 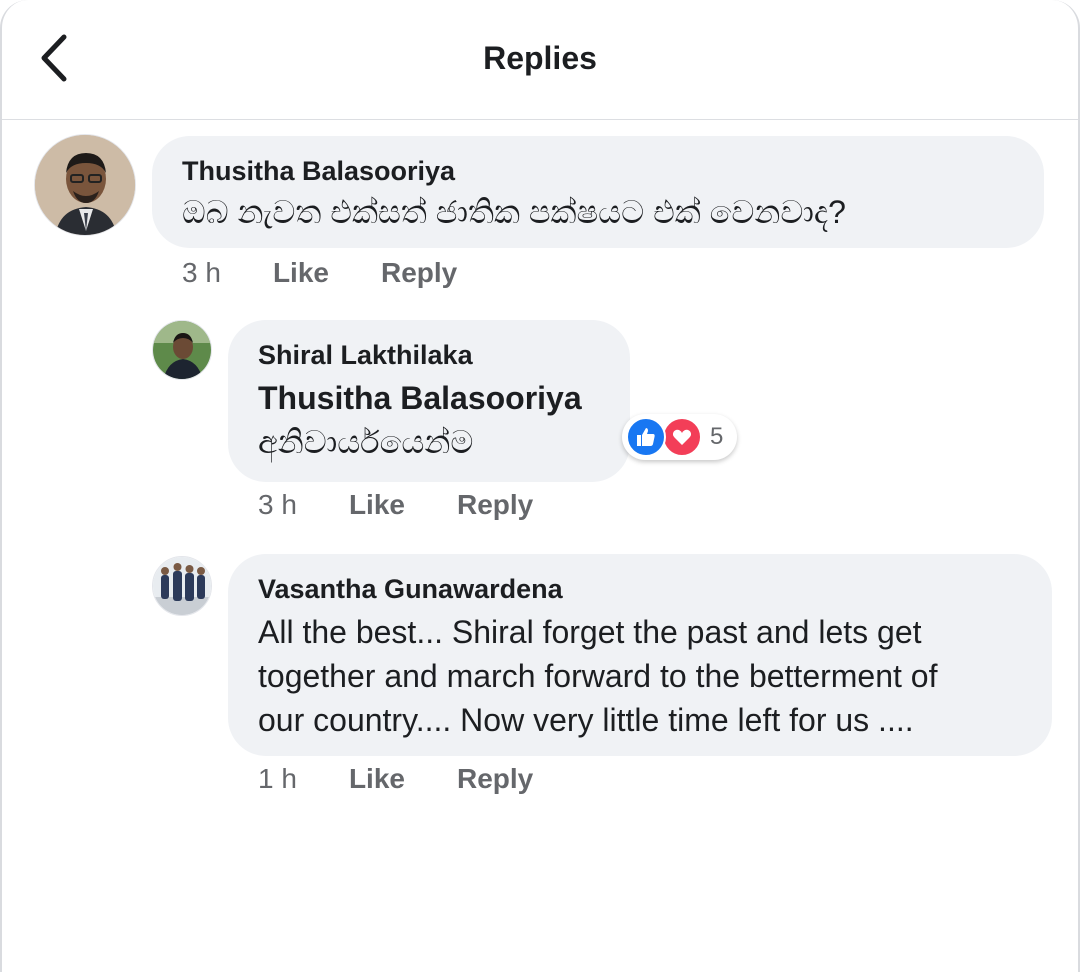 I want to click on comment-author: Vasantha Gunawardena, so click(x=640, y=589).